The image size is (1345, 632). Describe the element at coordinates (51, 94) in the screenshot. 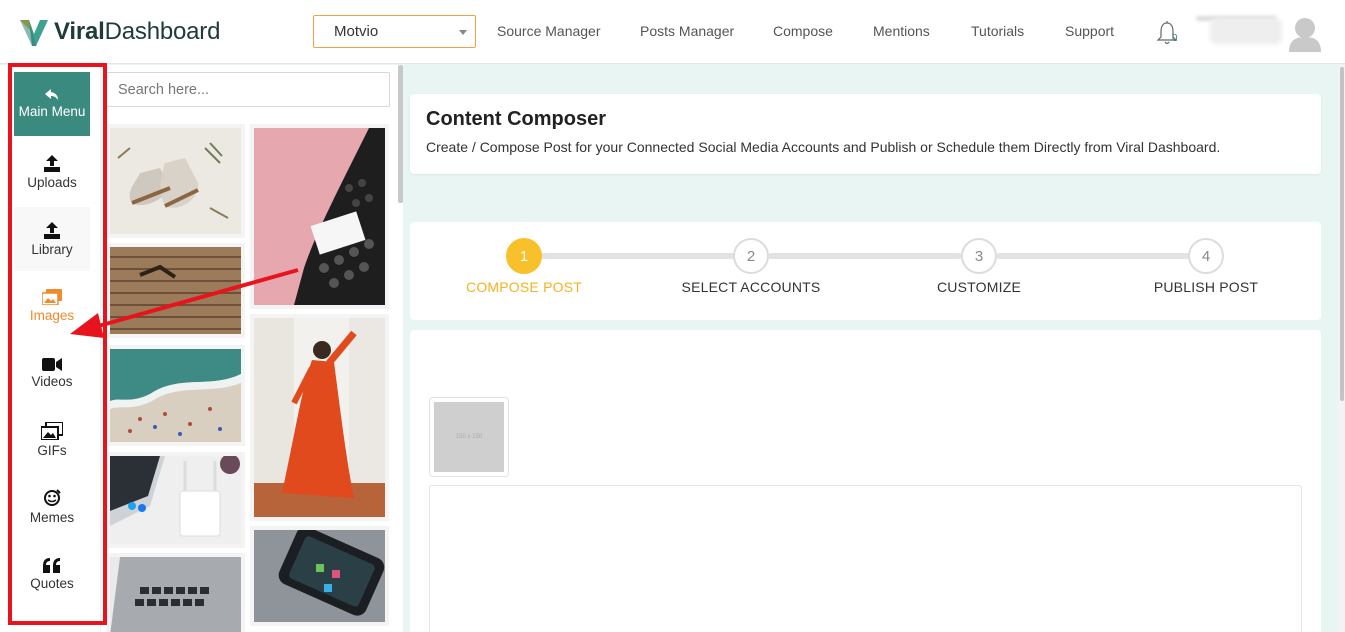

I see `back-arrow-icon` at that location.